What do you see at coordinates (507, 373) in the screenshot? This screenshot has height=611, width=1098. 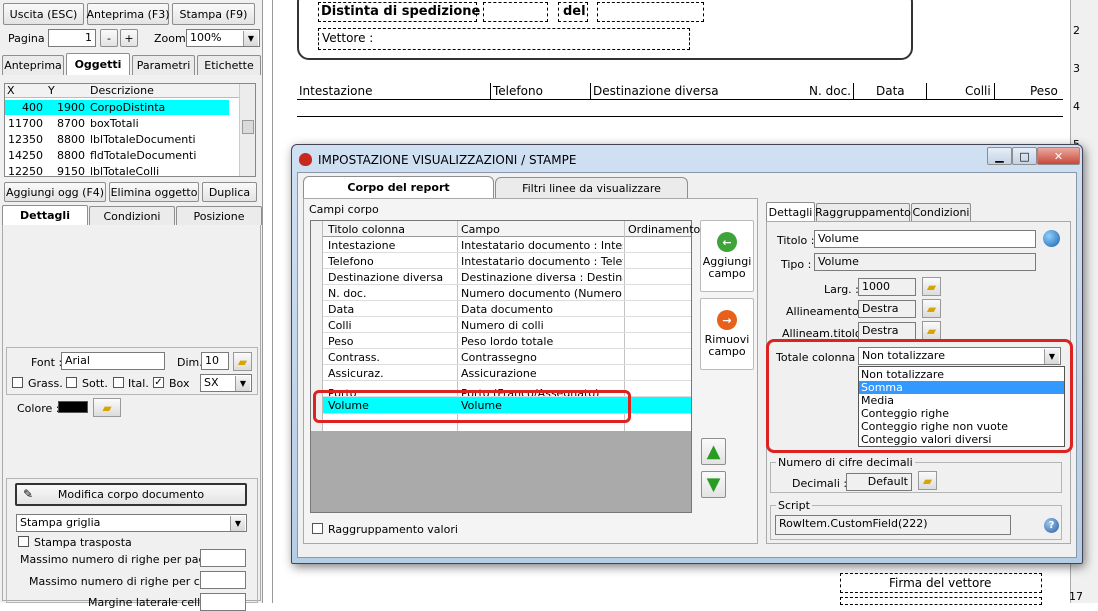 I see `table-row: Assicuraz. Assicurazione` at bounding box center [507, 373].